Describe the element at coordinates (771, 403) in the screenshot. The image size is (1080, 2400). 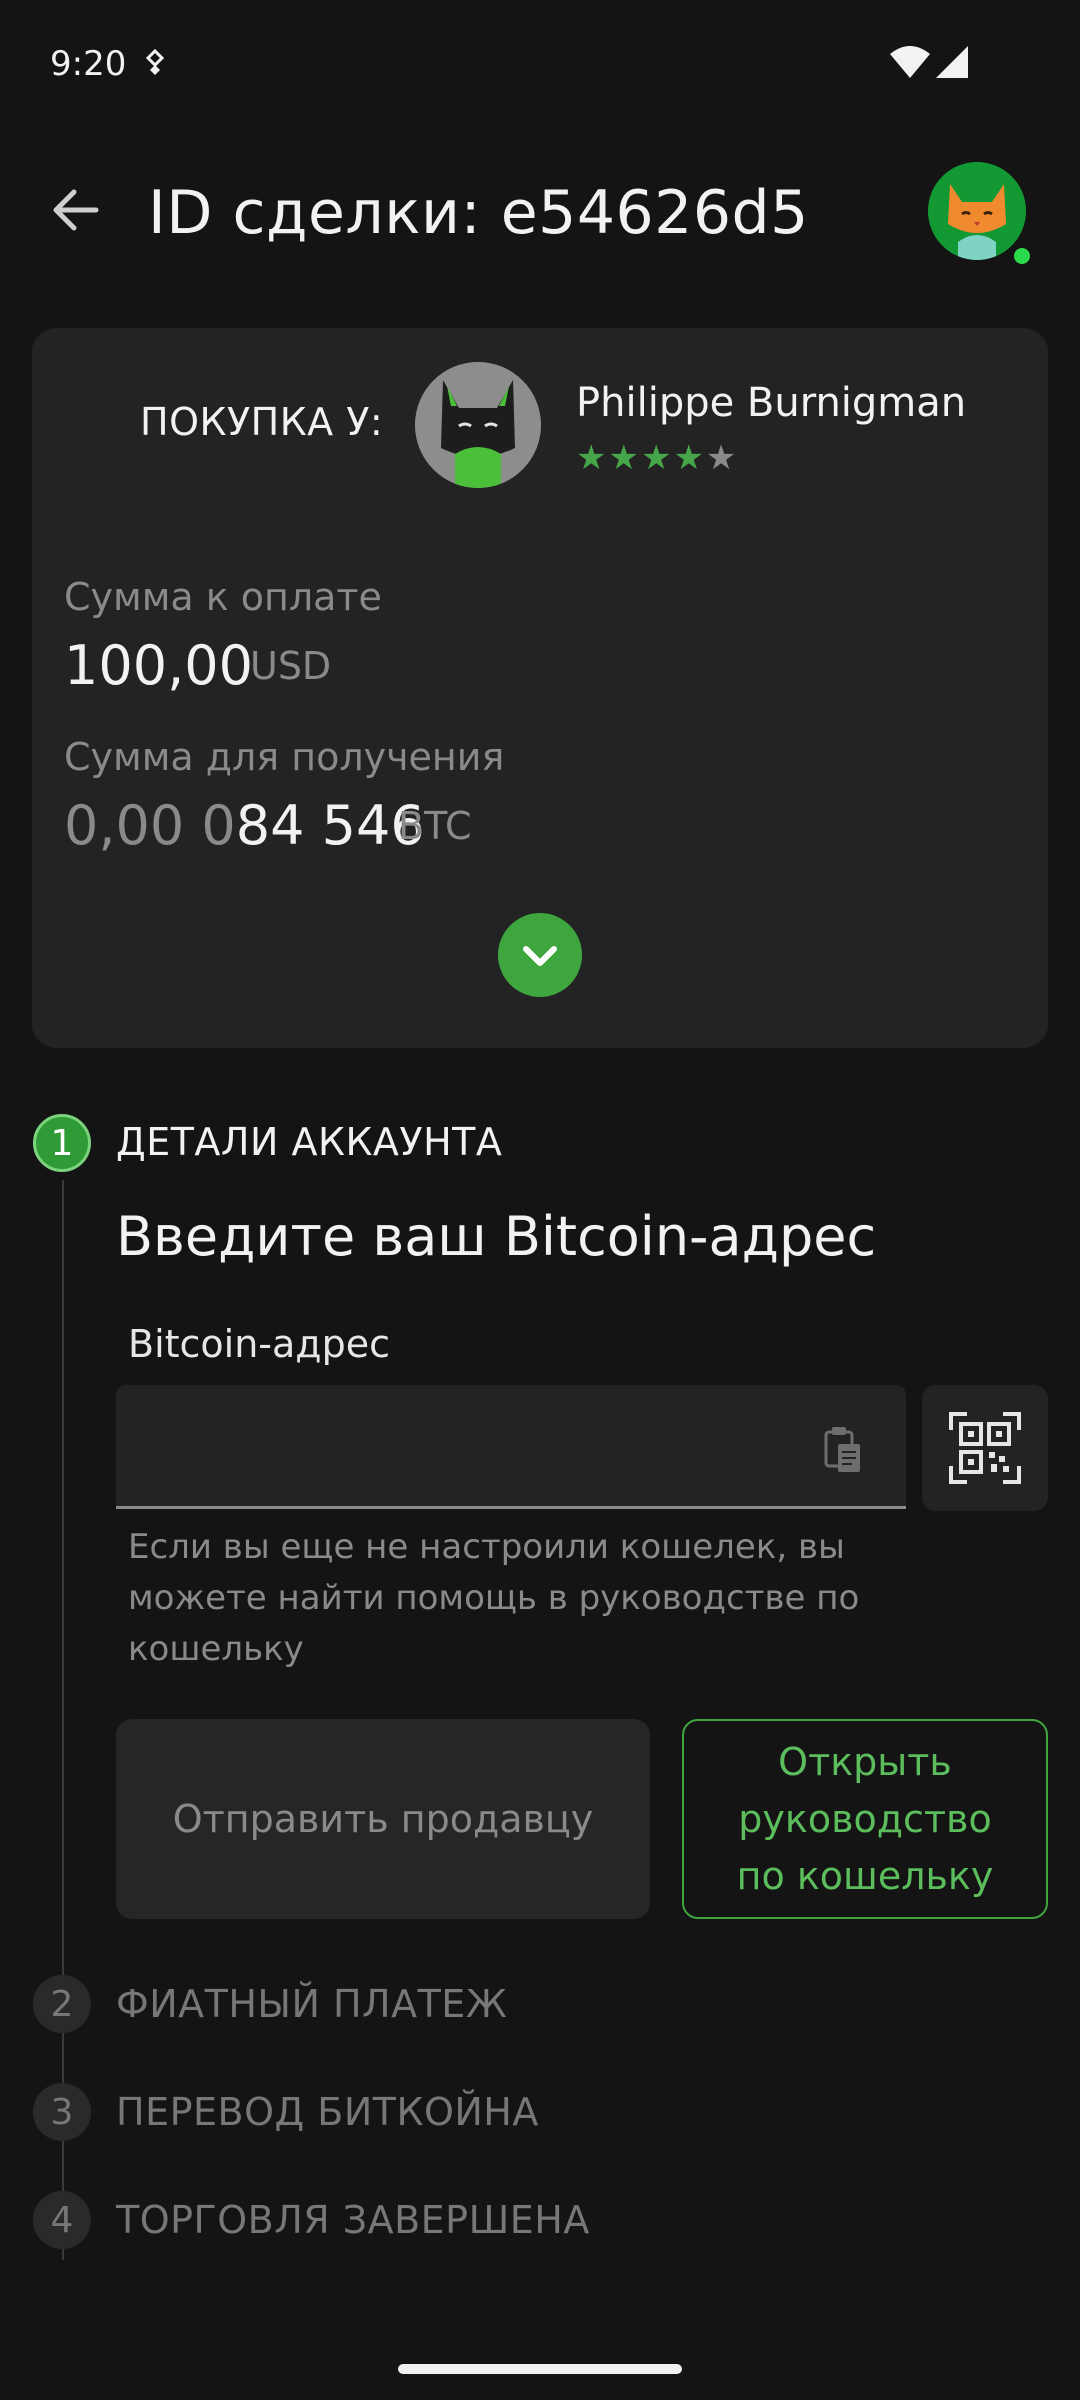
I see `seller-name: Philippe Burnigman` at that location.